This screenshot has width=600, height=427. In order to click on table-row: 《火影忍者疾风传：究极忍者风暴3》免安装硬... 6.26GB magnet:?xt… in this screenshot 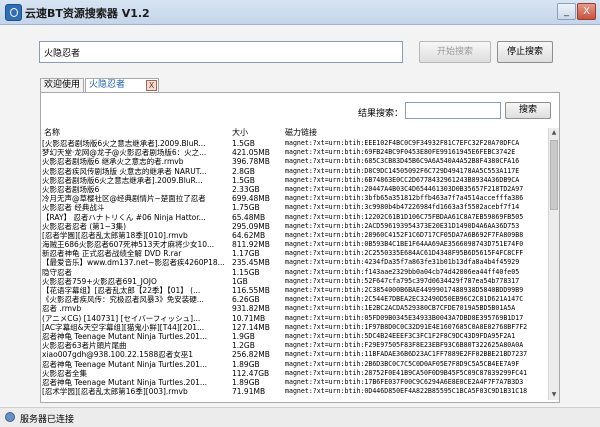, I will do `click(295, 299)`.